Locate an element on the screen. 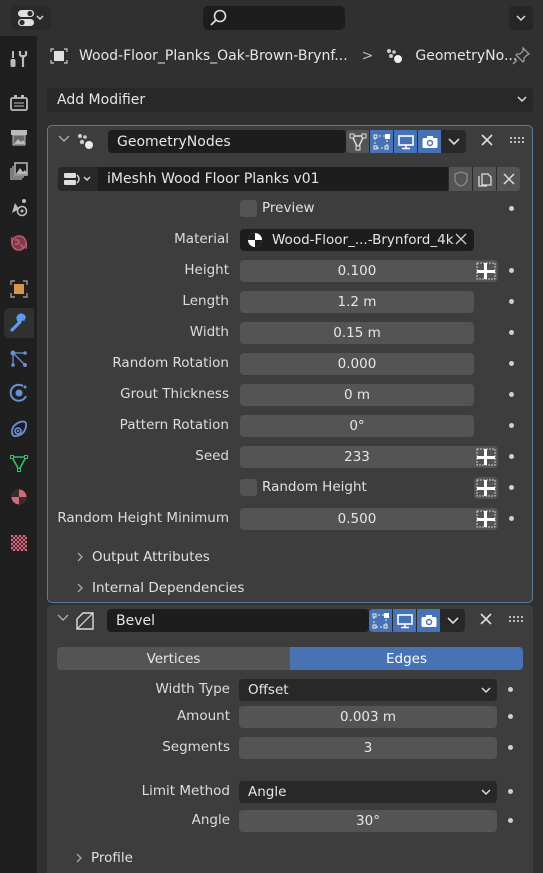  field-label: Pattern Rotation is located at coordinates (174, 425).